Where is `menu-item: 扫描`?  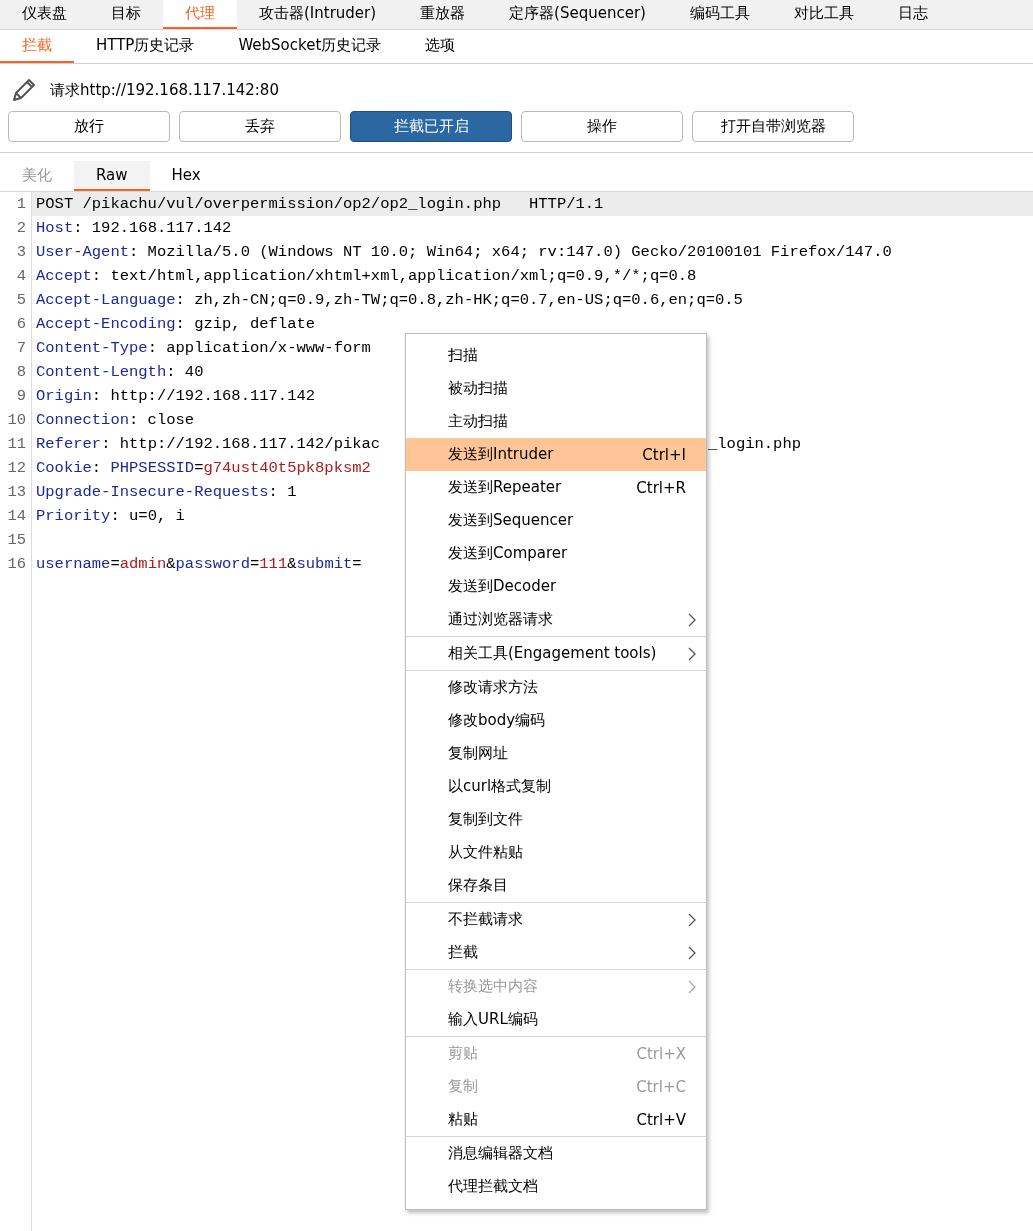
menu-item: 扫描 is located at coordinates (556, 355).